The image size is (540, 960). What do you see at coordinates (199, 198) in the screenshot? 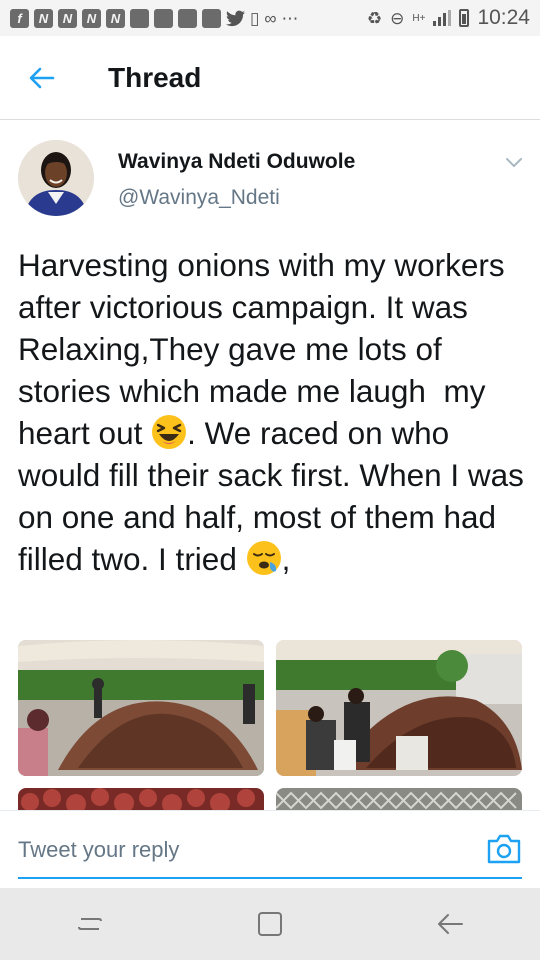
I see `author-handle: @Wavinya_Ndeti` at bounding box center [199, 198].